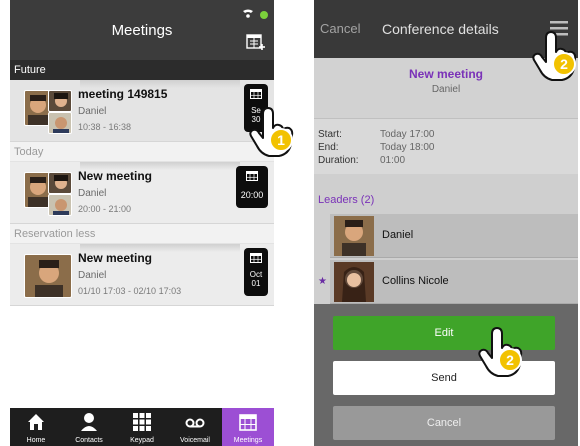 This screenshot has width=580, height=446. I want to click on meeting-time: 01/10 17:03 - 02/10 17:03, so click(130, 291).